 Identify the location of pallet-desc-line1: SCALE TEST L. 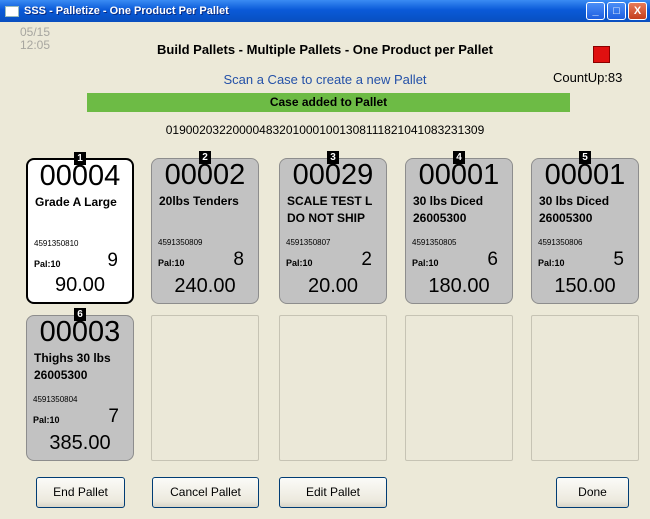
(330, 201).